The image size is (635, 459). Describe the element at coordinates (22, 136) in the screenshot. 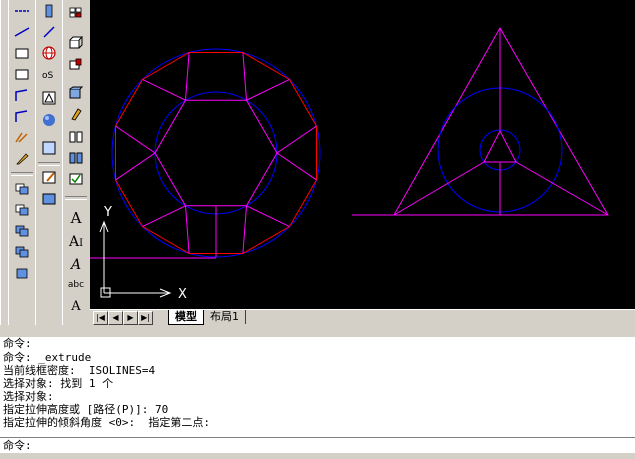

I see `spline-icon` at that location.